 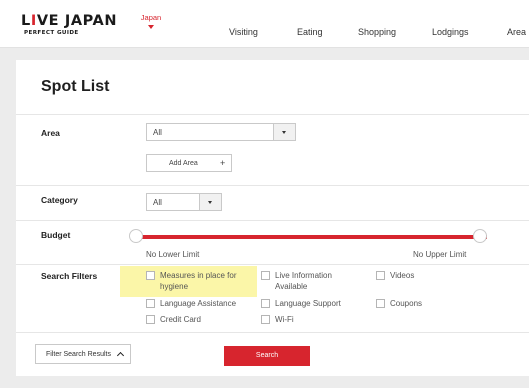 What do you see at coordinates (157, 202) in the screenshot?
I see `category-select-value: All` at bounding box center [157, 202].